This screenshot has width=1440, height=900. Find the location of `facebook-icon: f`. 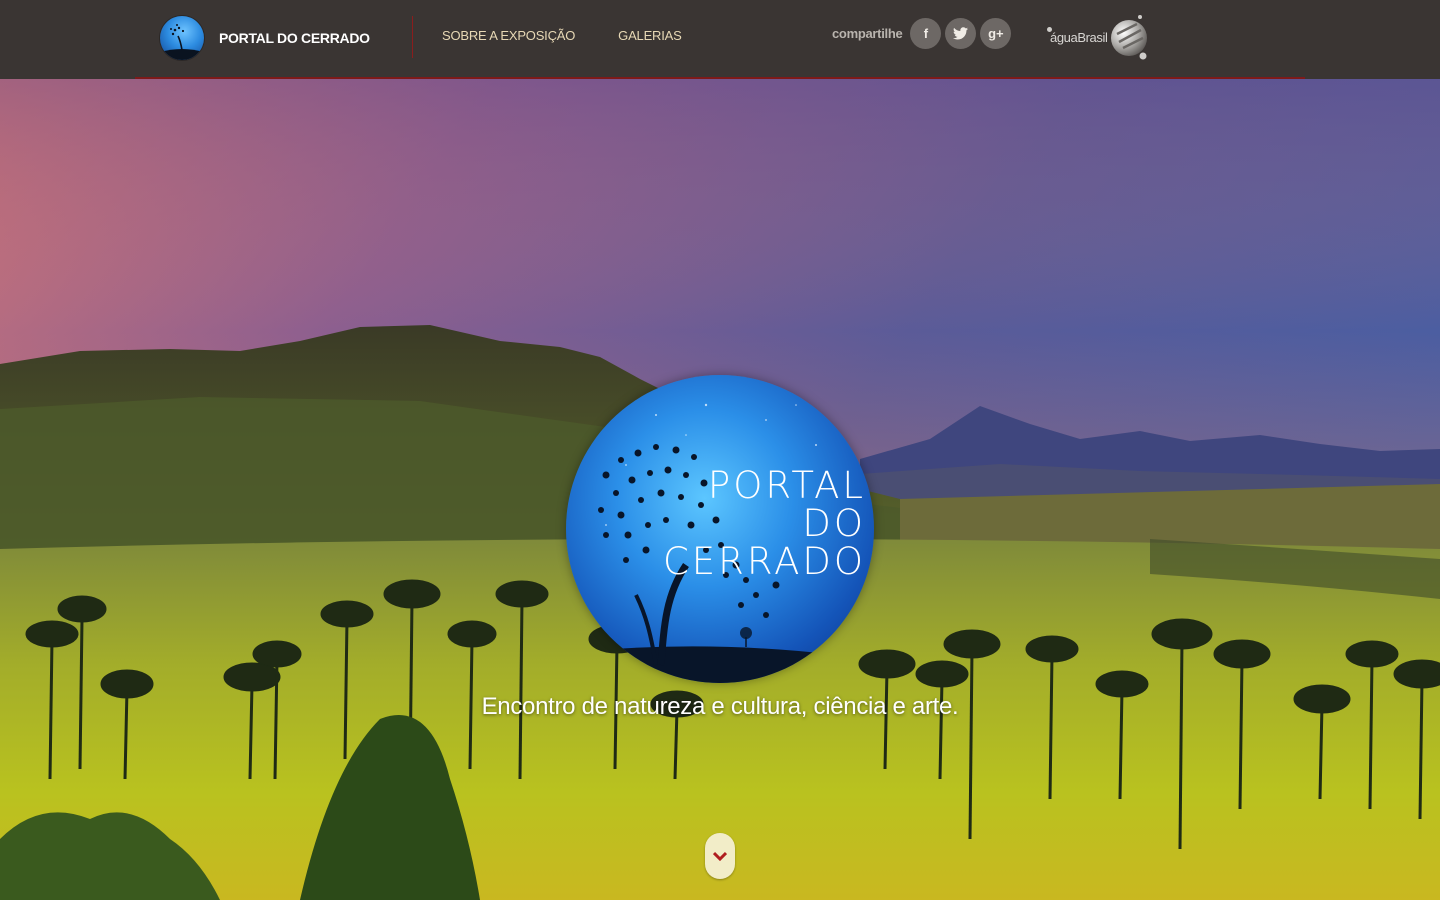

facebook-icon: f is located at coordinates (926, 33).